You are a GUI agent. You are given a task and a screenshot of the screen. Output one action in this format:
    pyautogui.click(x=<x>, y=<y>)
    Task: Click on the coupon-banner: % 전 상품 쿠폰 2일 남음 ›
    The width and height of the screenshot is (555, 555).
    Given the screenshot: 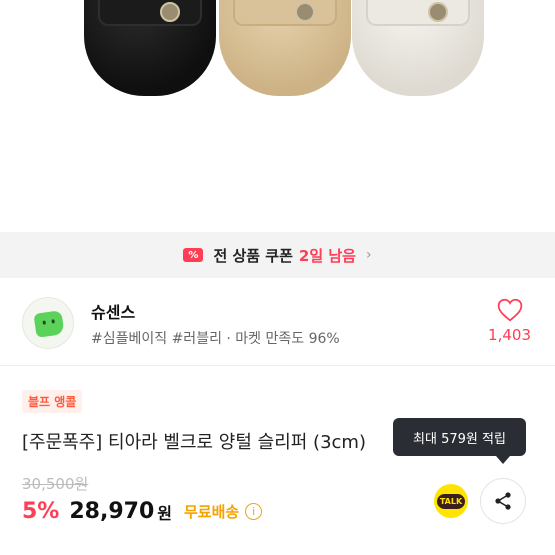 What is the action you would take?
    pyautogui.click(x=277, y=255)
    